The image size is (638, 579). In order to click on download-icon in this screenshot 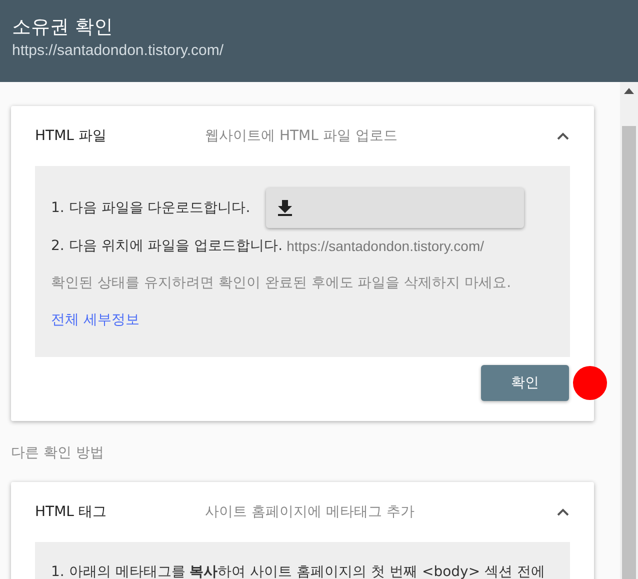, I will do `click(285, 208)`.